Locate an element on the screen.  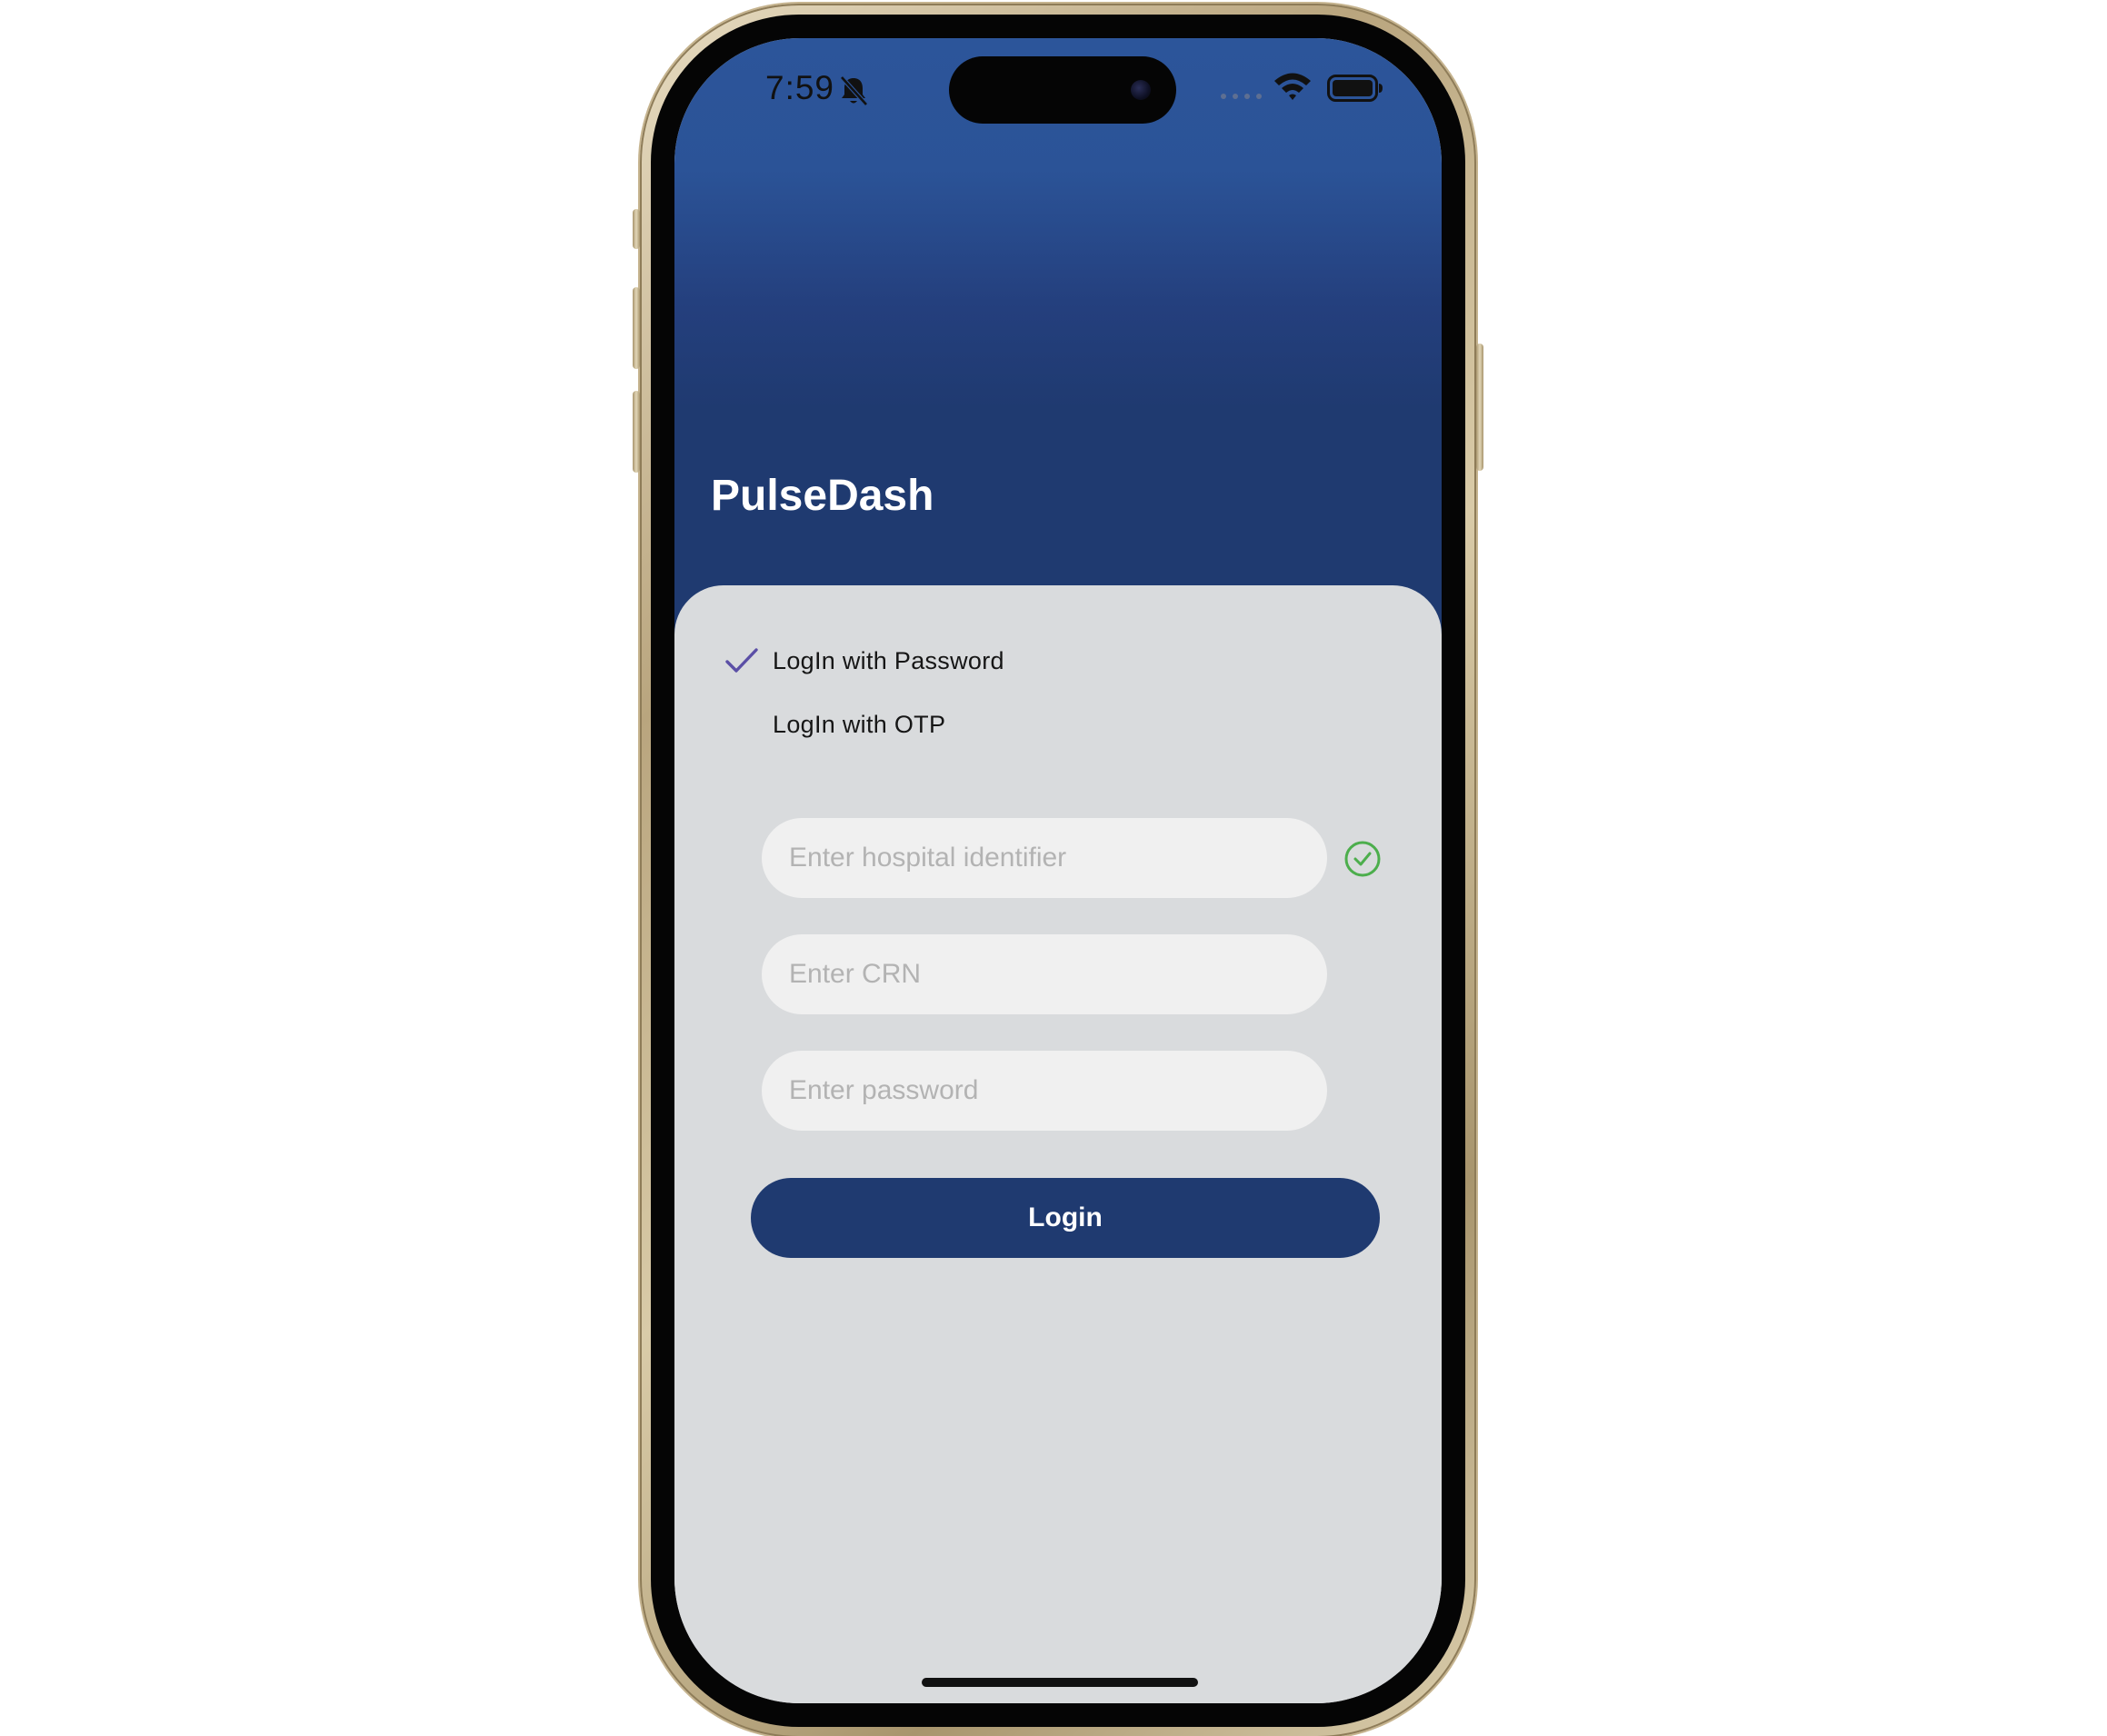
login-option-otp: LogIn with OTP is located at coordinates (951, 724).